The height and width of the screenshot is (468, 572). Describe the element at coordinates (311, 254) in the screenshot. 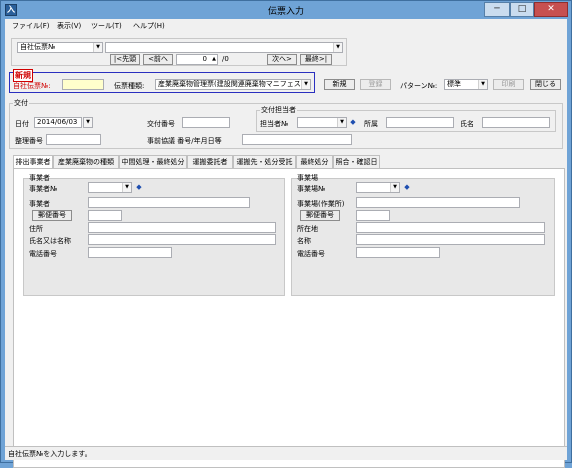

I see `site-tel-label: 電話番号` at that location.